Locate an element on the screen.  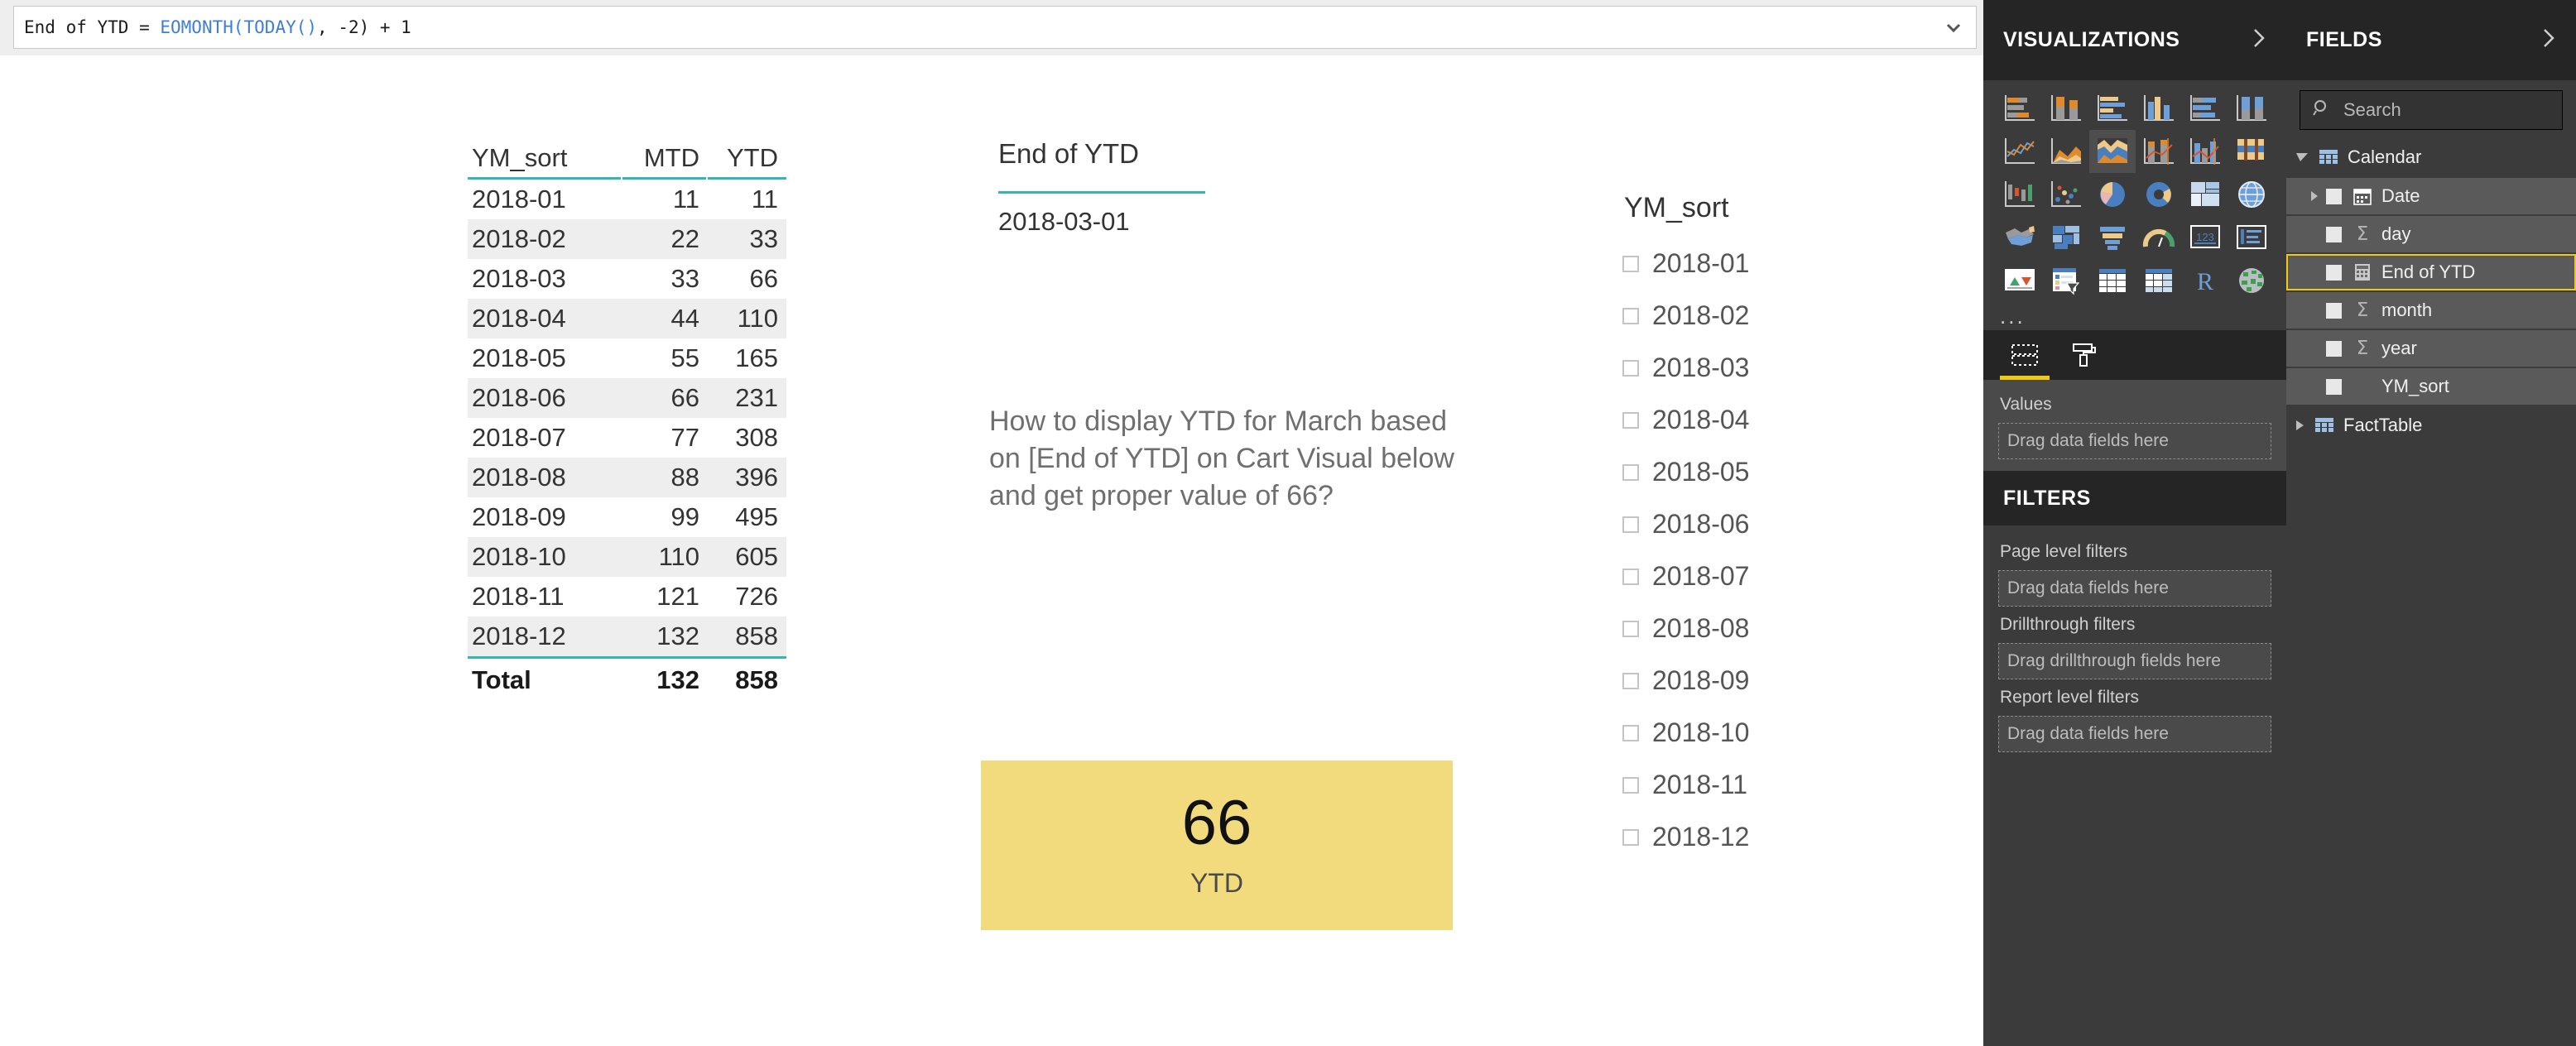
filled-map-icon is located at coordinates (2020, 237).